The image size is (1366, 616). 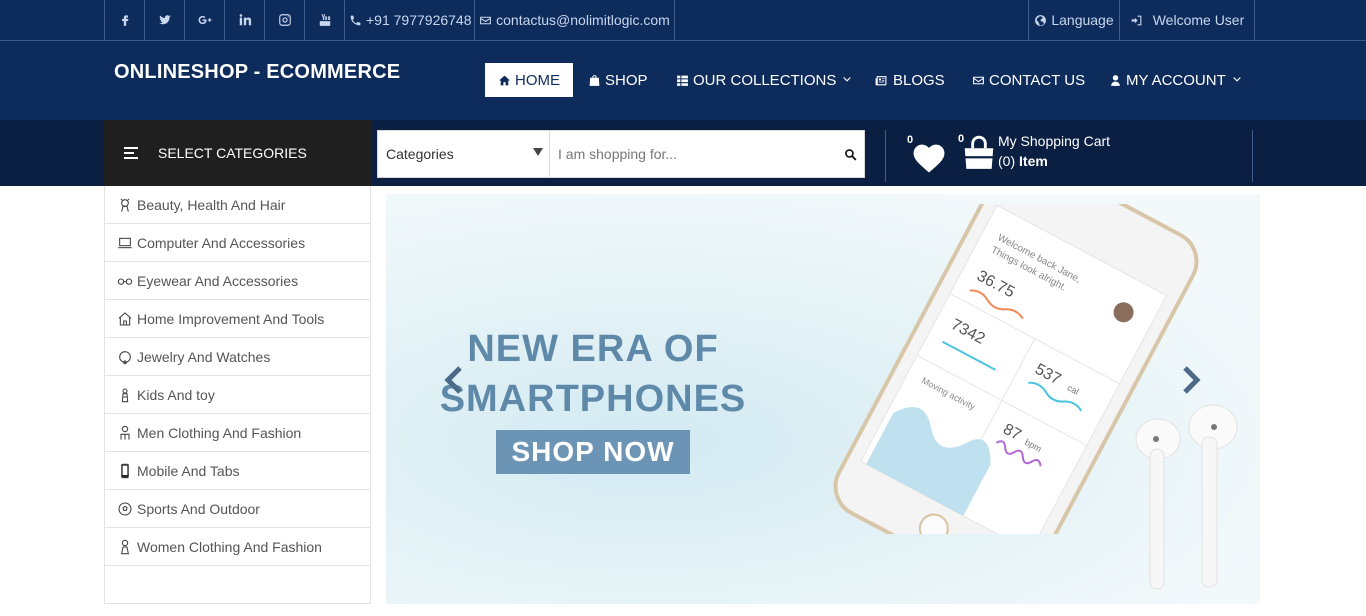 I want to click on language-menu: Language, so click(x=1073, y=20).